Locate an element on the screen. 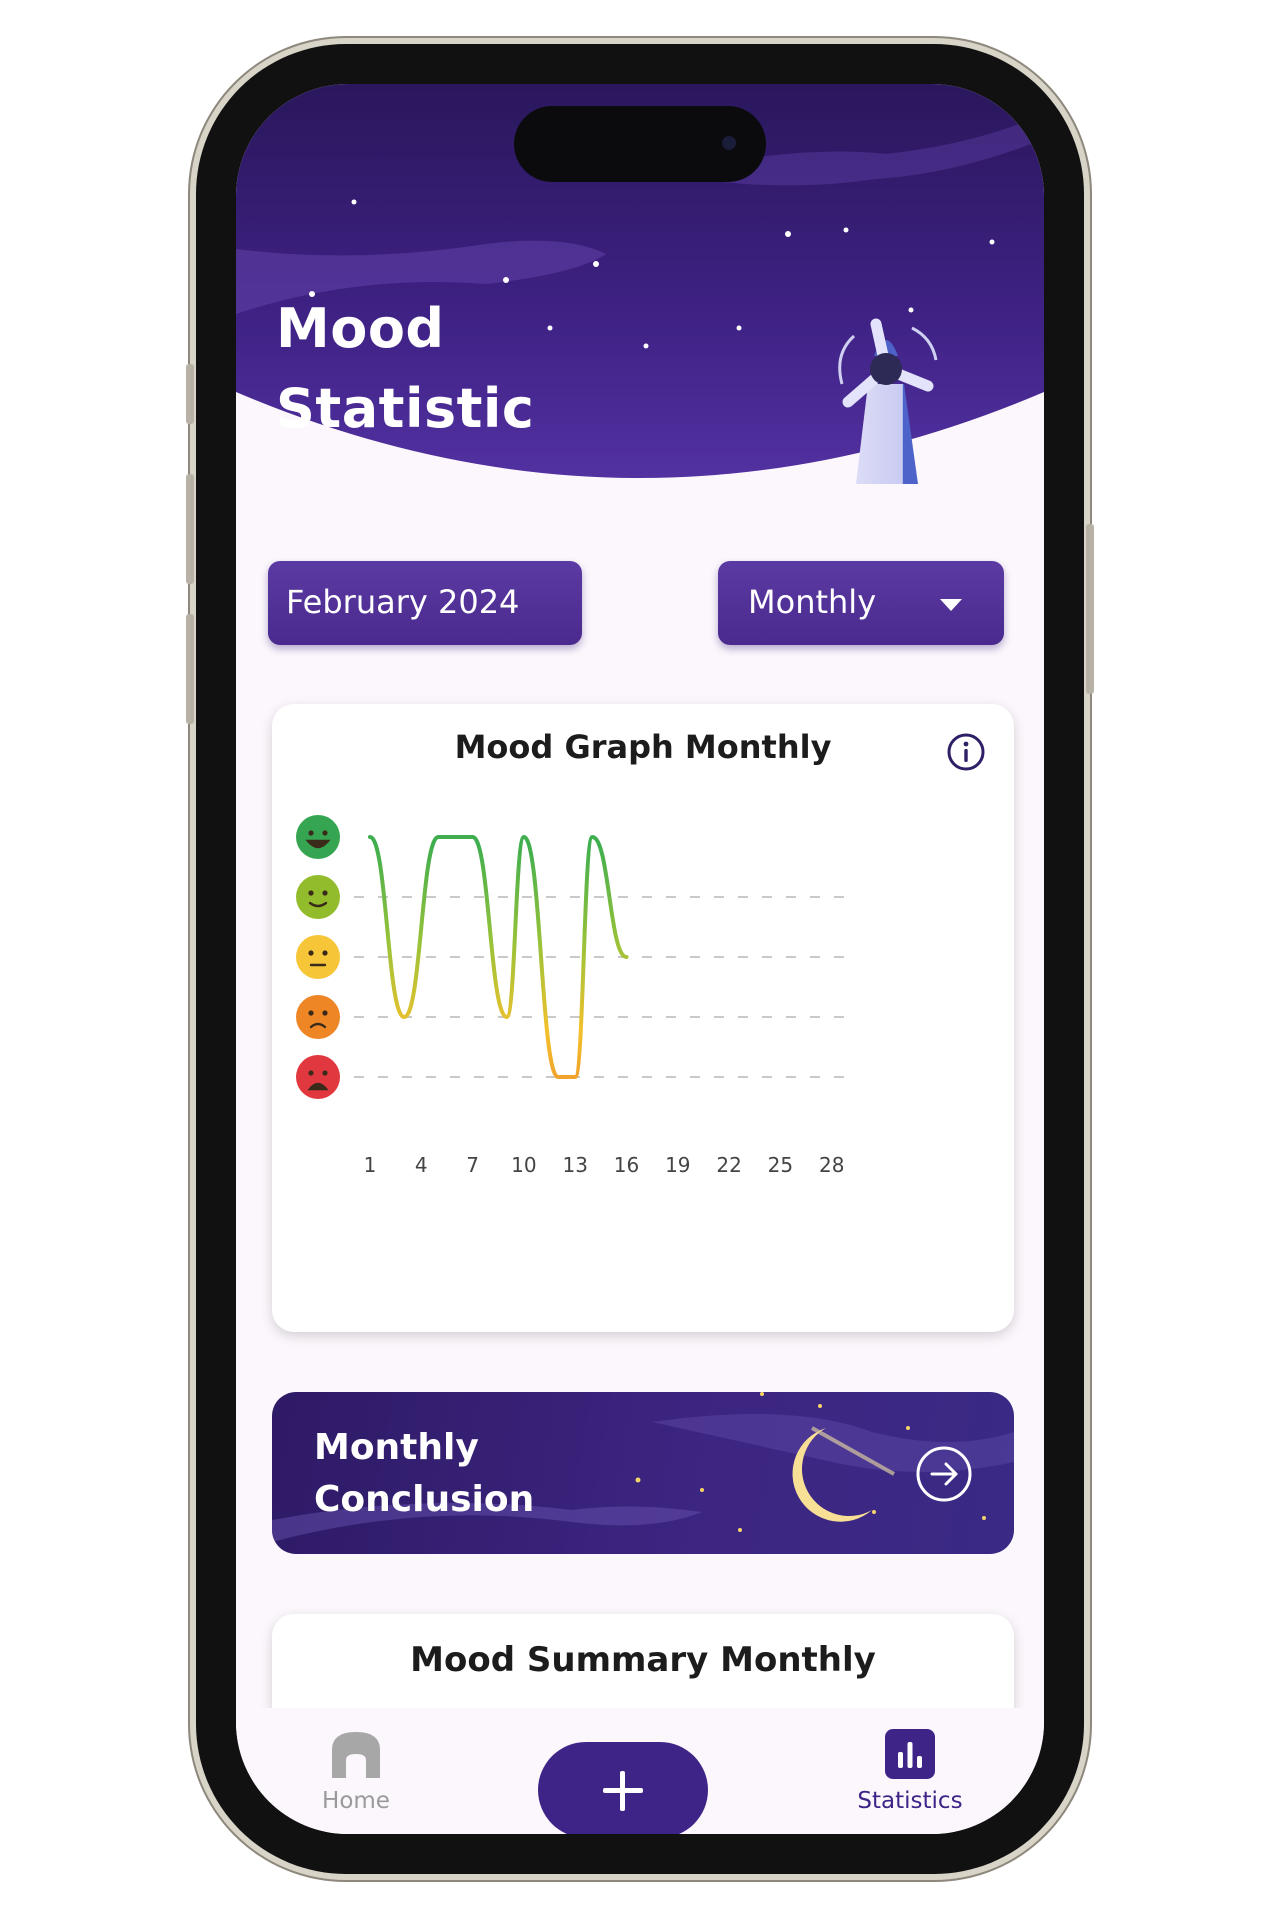 The width and height of the screenshot is (1280, 1920). monthly-conclusion-title: Monthly Conclusion is located at coordinates (424, 1474).